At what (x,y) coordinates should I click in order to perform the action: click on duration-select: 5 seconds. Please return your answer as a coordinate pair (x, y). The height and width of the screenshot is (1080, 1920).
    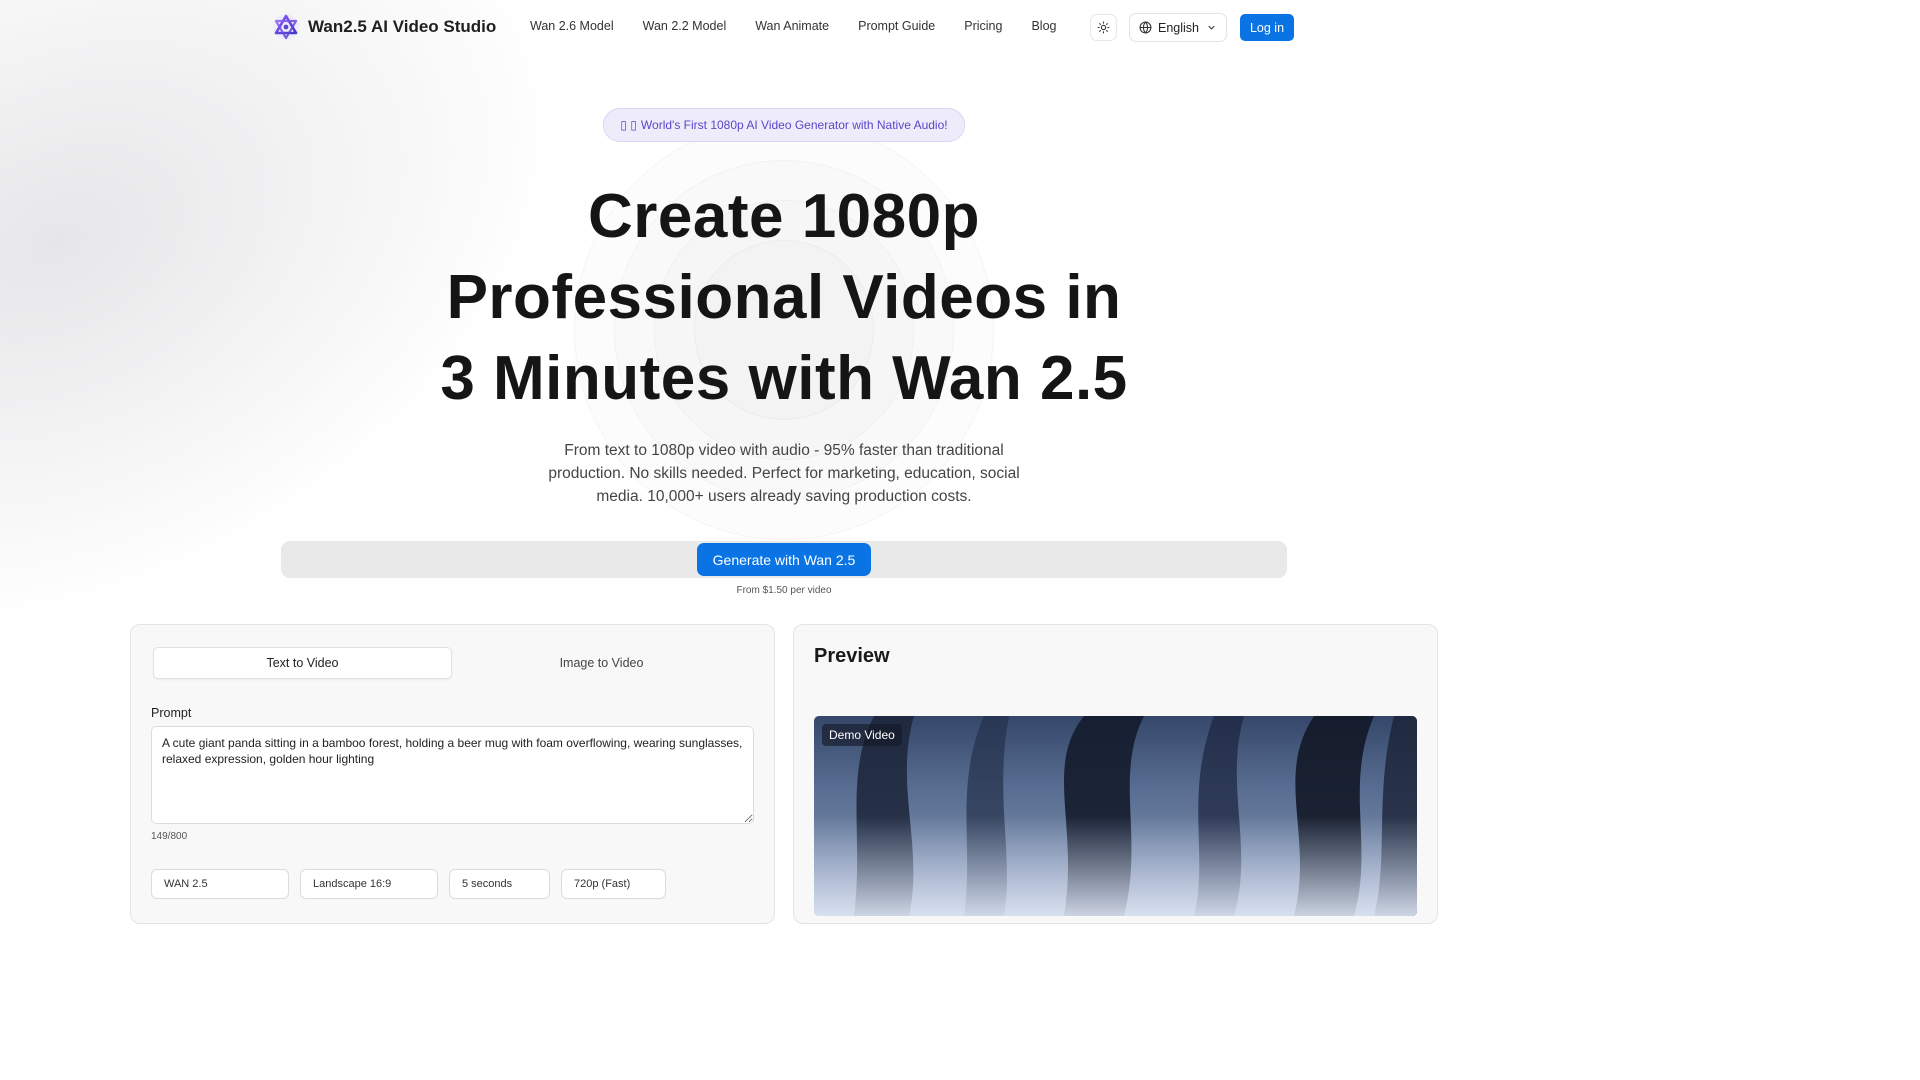
    Looking at the image, I should click on (499, 884).